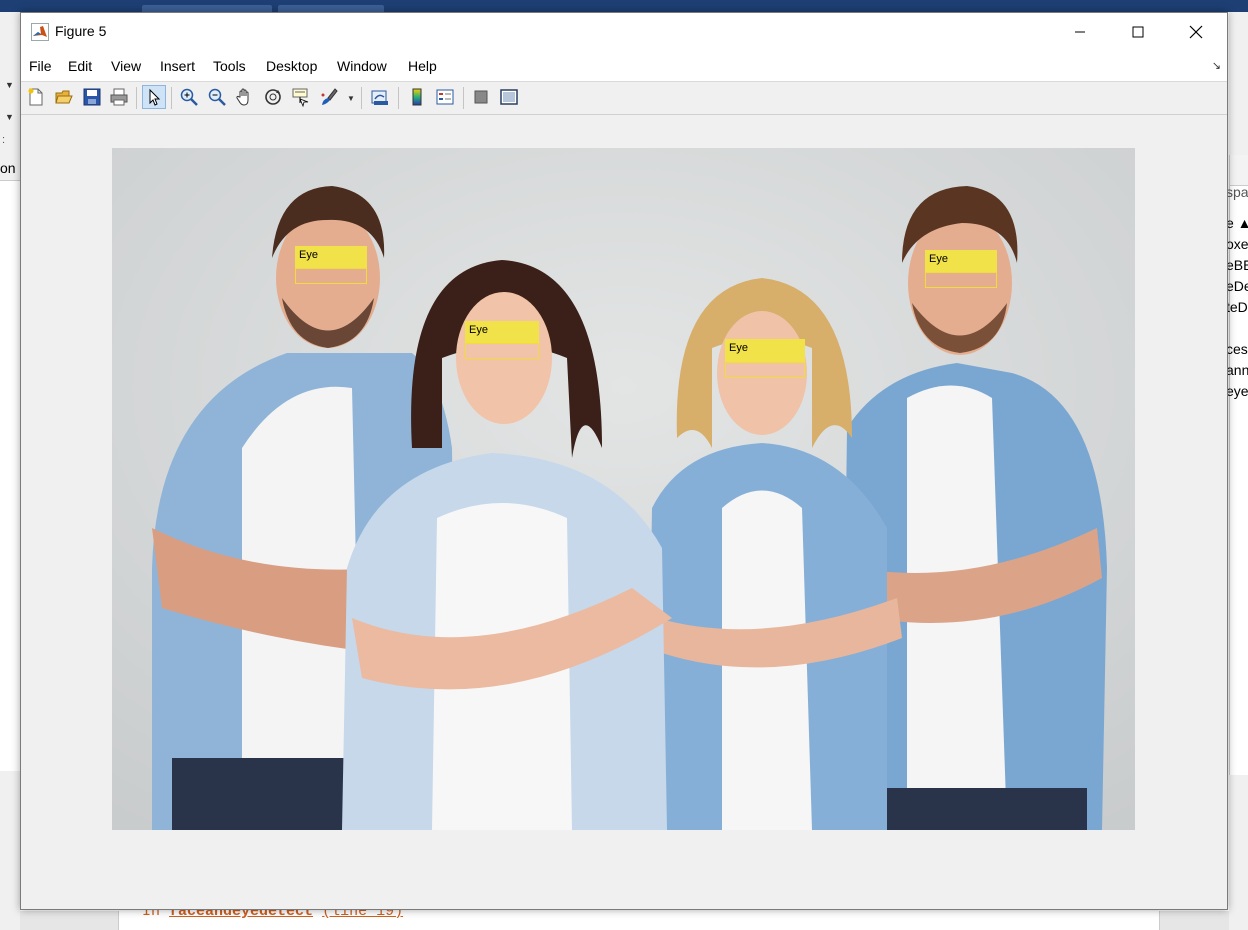  Describe the element at coordinates (217, 97) in the screenshot. I see `zoom-out-icon` at that location.